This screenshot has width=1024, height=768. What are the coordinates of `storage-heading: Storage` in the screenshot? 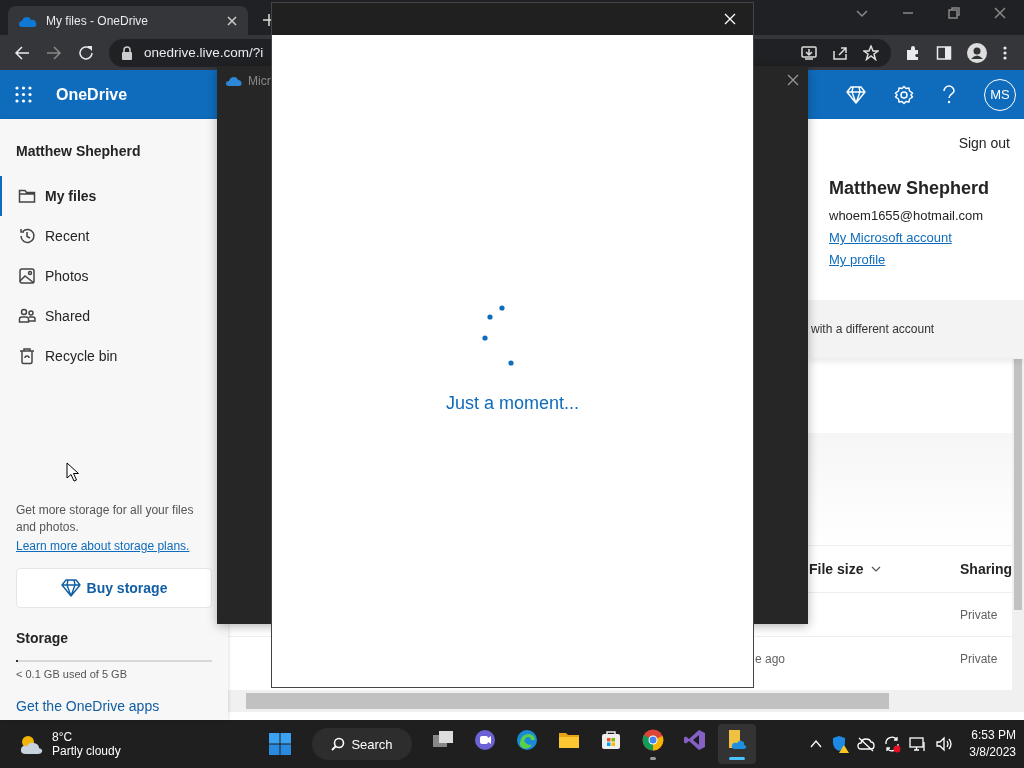 It's located at (43, 638).